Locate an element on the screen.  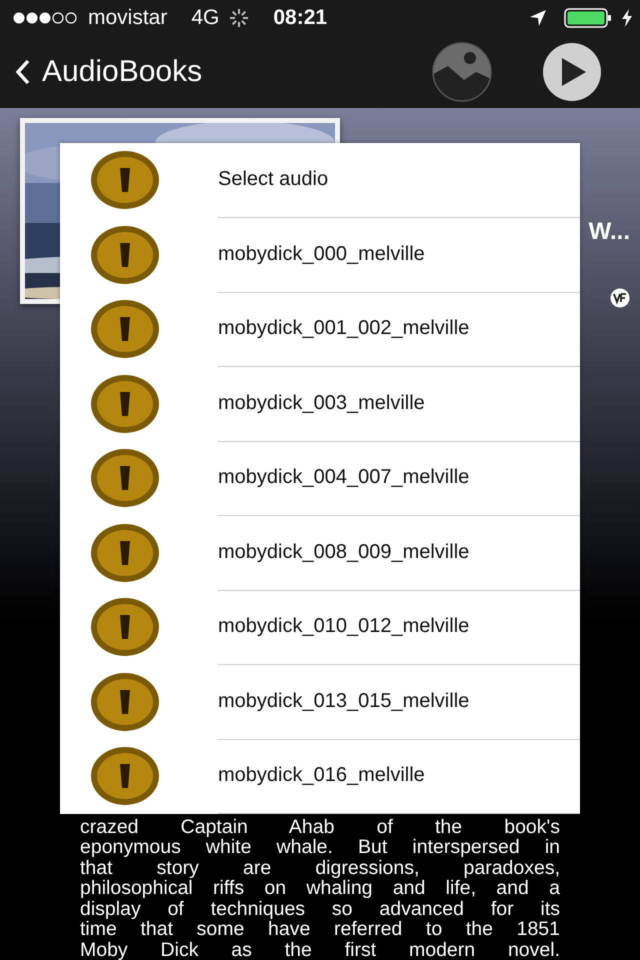
menu-item: mobydick_008_009_melville is located at coordinates (399, 552).